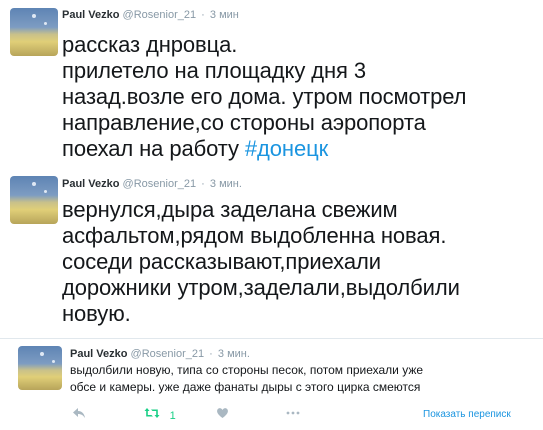  I want to click on timestamp: 3 мин, so click(224, 15).